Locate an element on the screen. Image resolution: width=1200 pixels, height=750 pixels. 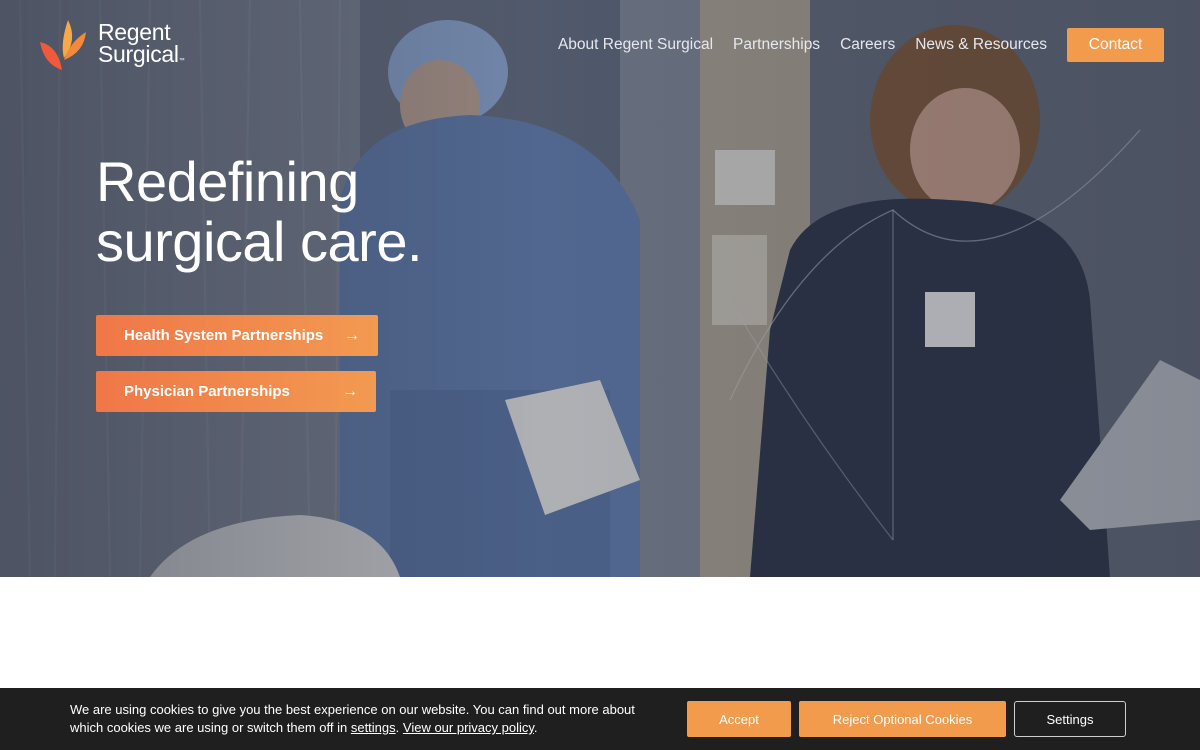
privacy-policy-link: View our privacy policy is located at coordinates (468, 727).